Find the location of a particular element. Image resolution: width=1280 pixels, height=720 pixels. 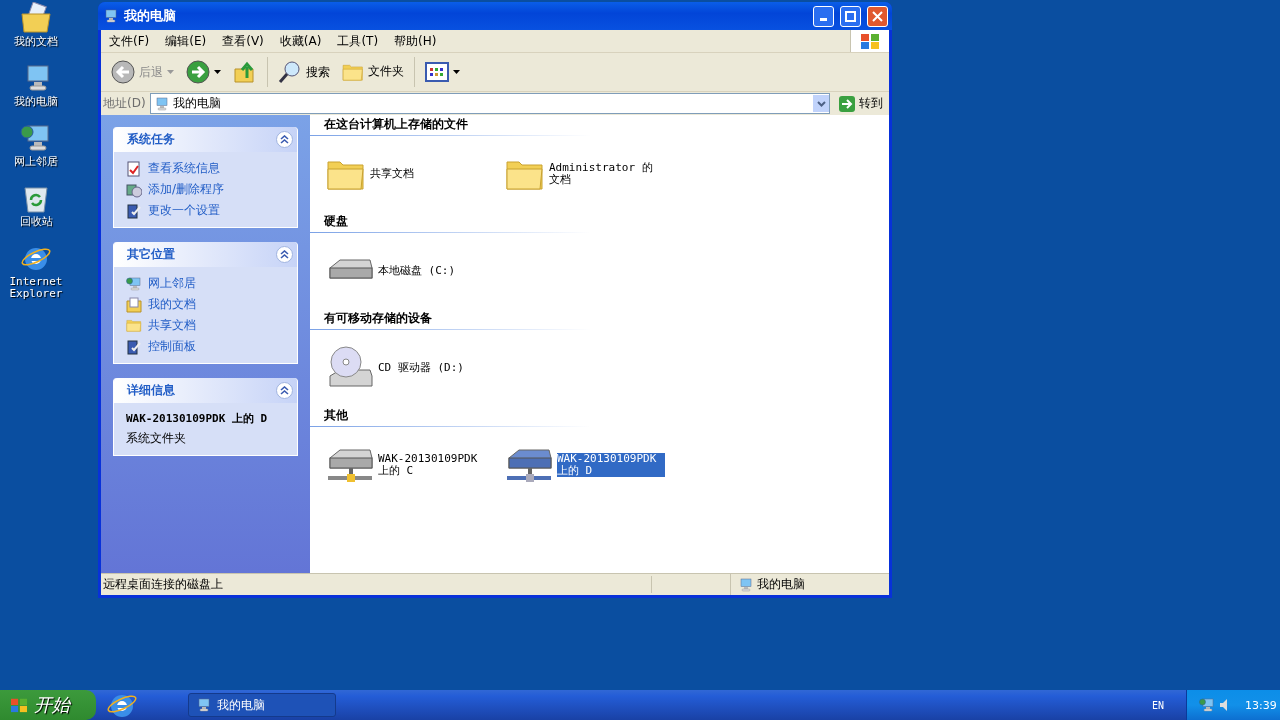

panel-title: 系统任务 is located at coordinates (151, 139).